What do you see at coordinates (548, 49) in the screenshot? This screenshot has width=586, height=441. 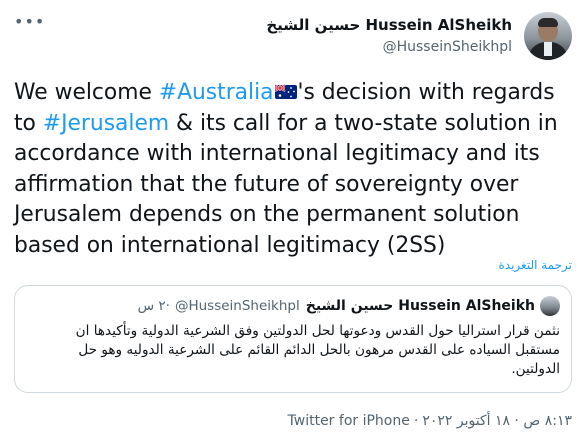 I see `avatar-shirt` at bounding box center [548, 49].